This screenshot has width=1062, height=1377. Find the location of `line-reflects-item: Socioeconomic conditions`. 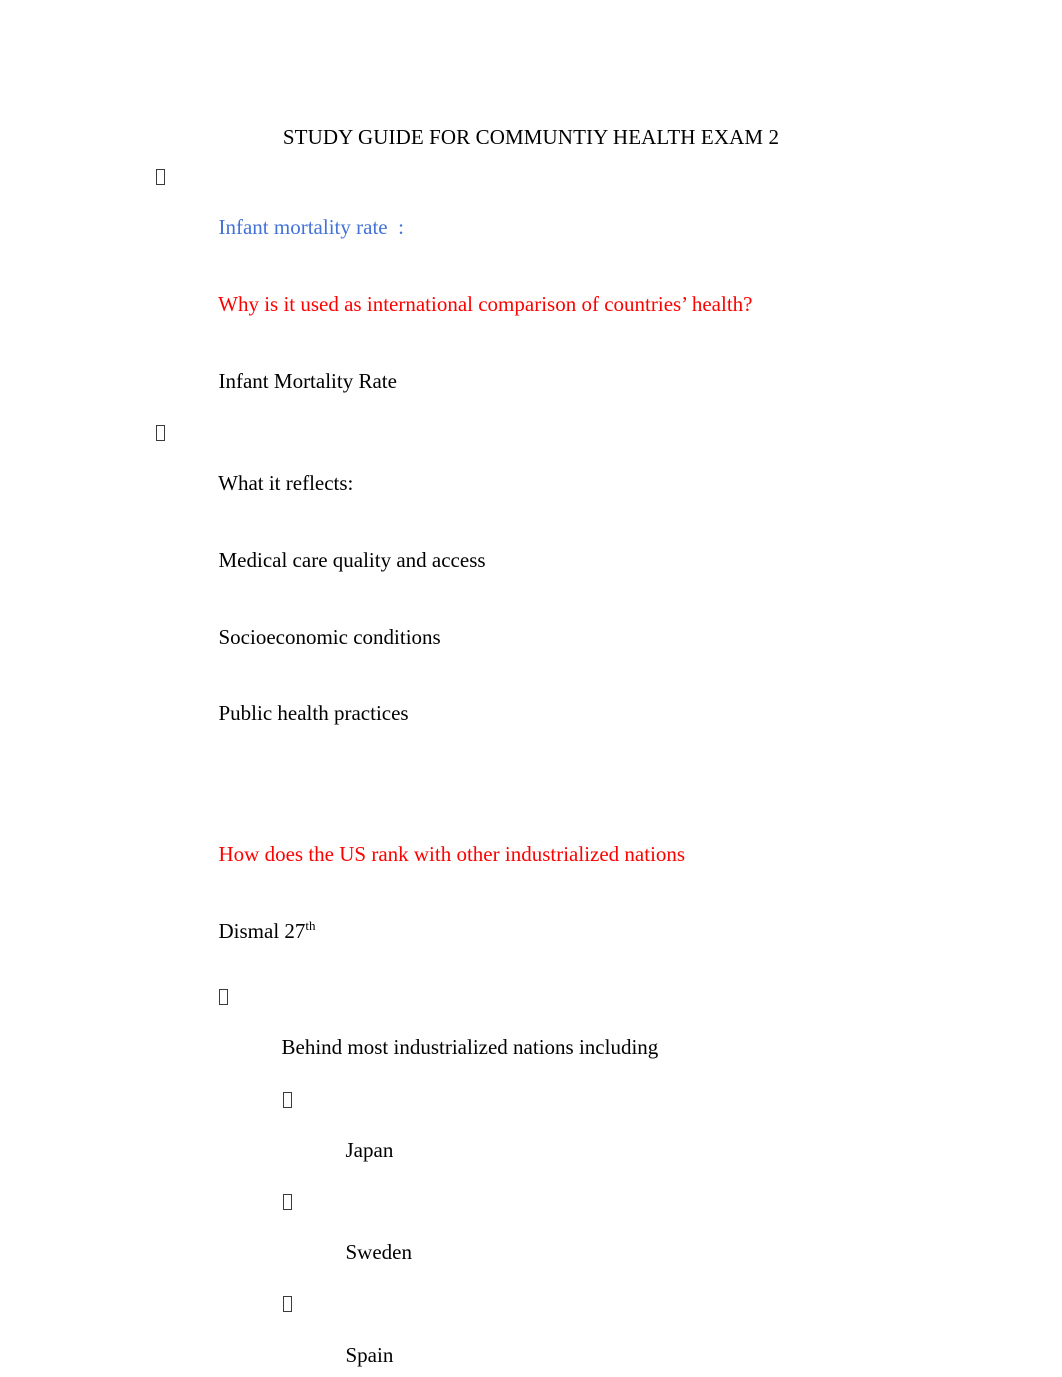

line-reflects-item: Socioeconomic conditions is located at coordinates (531, 637).